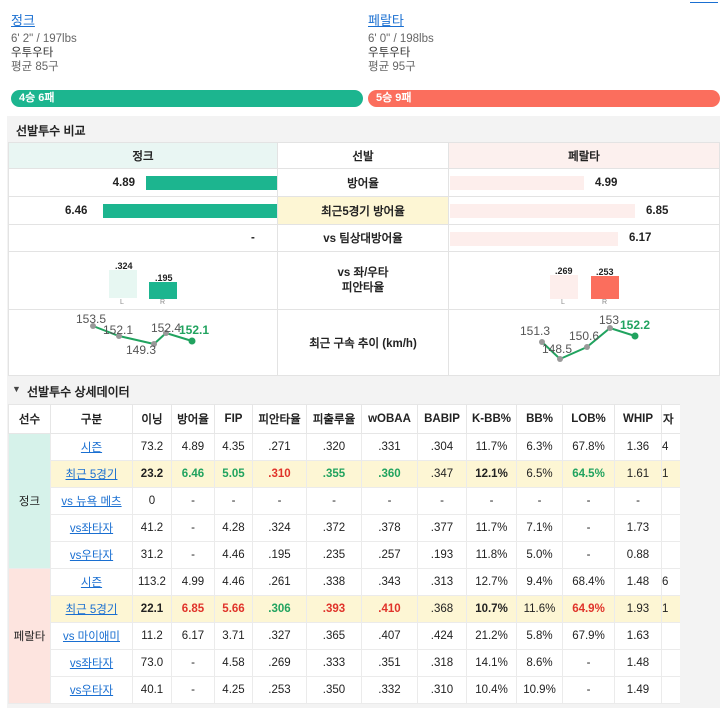 This screenshot has width=726, height=708. Describe the element at coordinates (539, 609) in the screenshot. I see `stat-cell: 11.6%` at that location.